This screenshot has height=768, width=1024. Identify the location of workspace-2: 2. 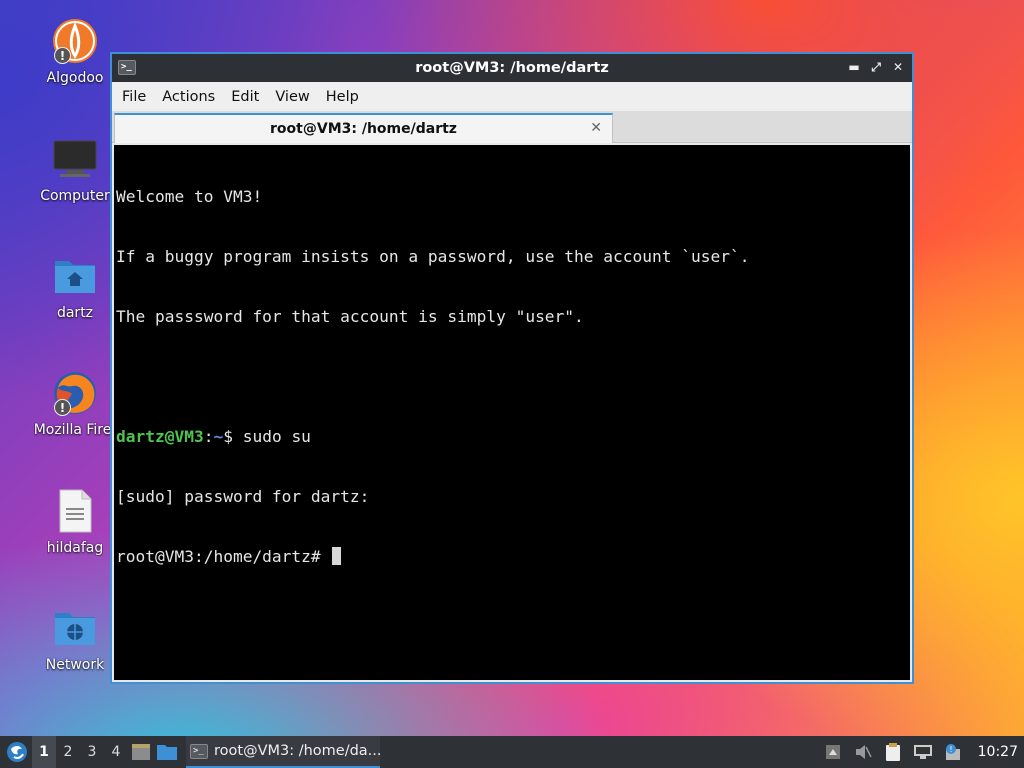
(68, 752).